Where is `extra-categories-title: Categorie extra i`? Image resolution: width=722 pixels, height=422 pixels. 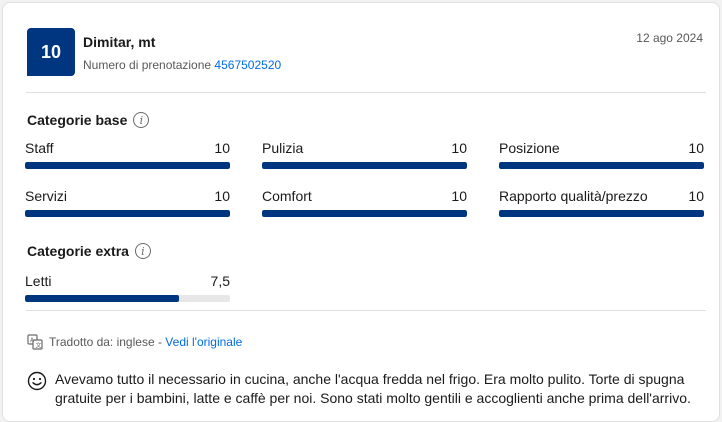
extra-categories-title: Categorie extra i is located at coordinates (89, 251).